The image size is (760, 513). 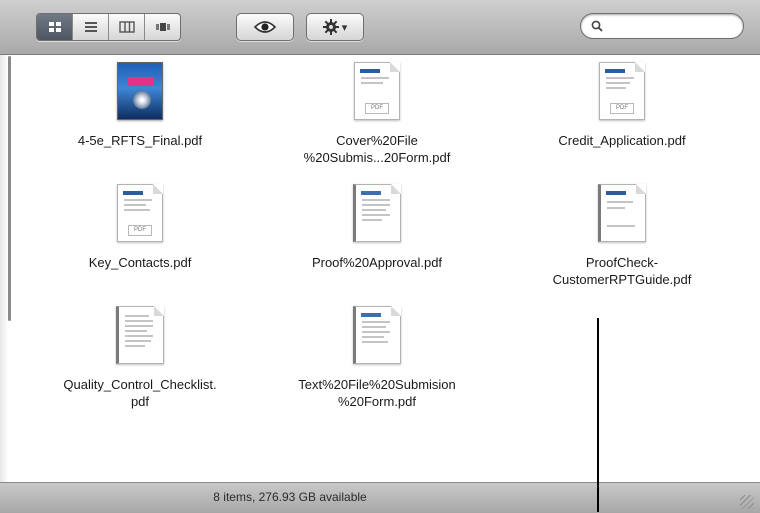 What do you see at coordinates (598, 415) in the screenshot?
I see `callout-line` at bounding box center [598, 415].